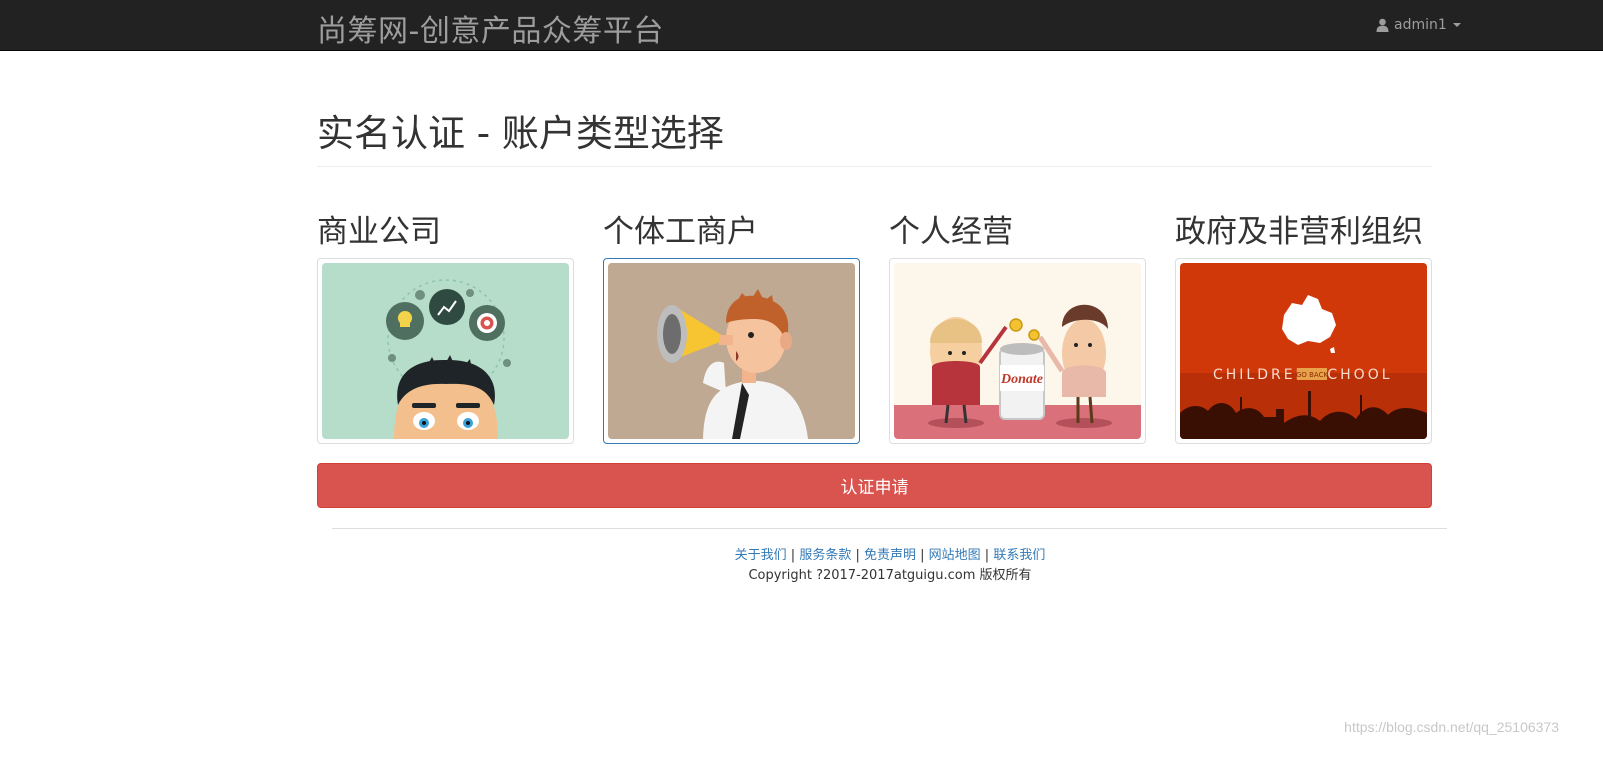 The width and height of the screenshot is (1603, 764). What do you see at coordinates (1382, 25) in the screenshot?
I see `user-icon` at bounding box center [1382, 25].